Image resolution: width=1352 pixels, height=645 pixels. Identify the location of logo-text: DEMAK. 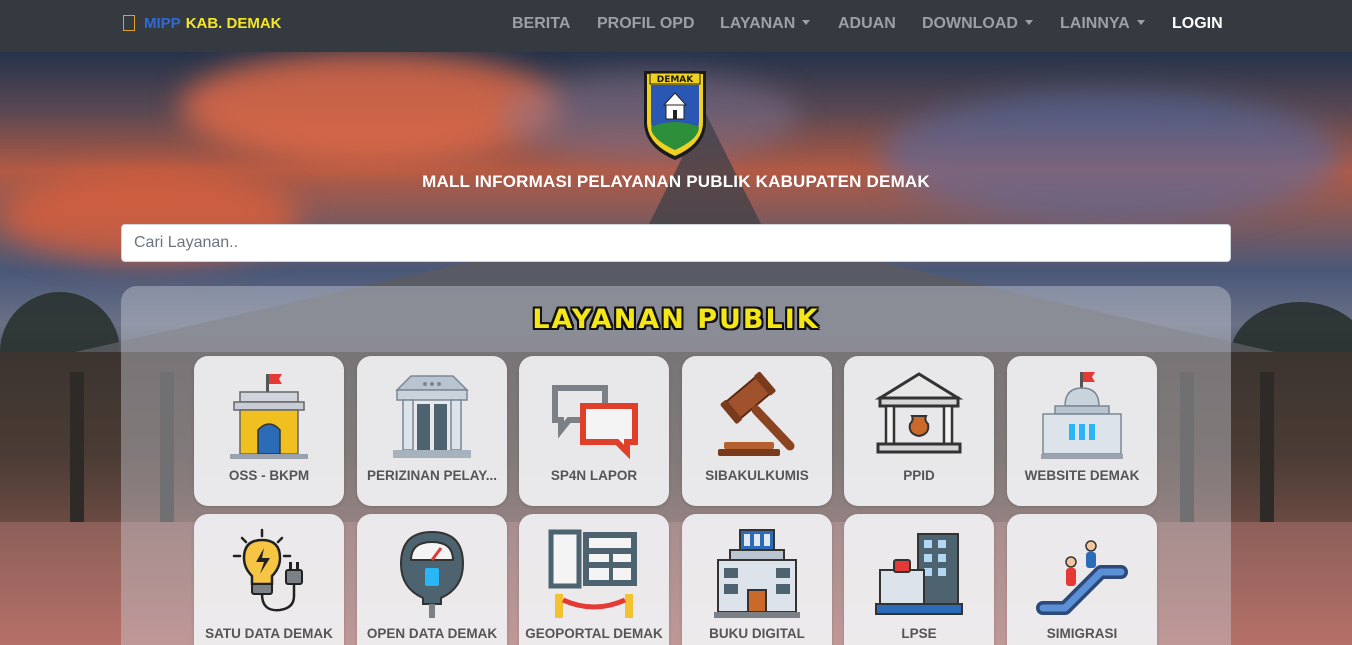
(676, 80).